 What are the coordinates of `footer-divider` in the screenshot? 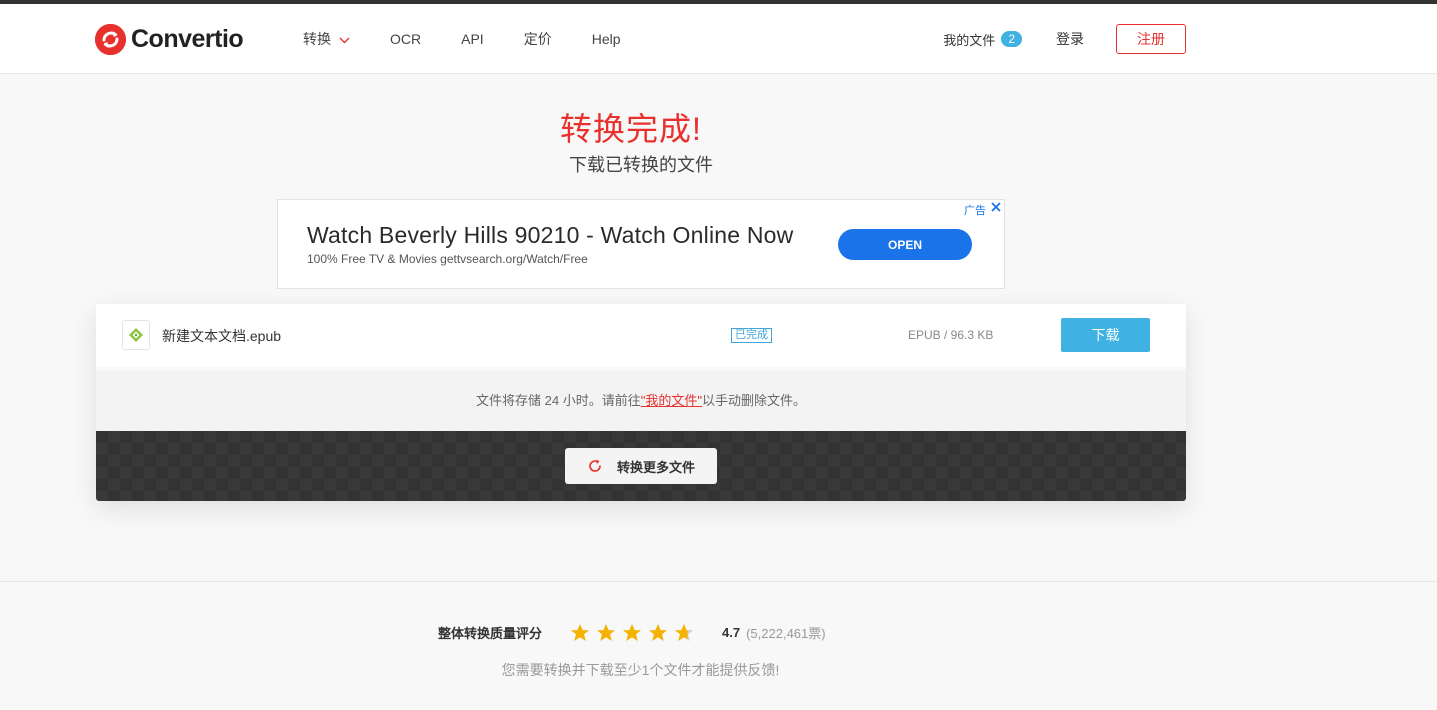 It's located at (718, 581).